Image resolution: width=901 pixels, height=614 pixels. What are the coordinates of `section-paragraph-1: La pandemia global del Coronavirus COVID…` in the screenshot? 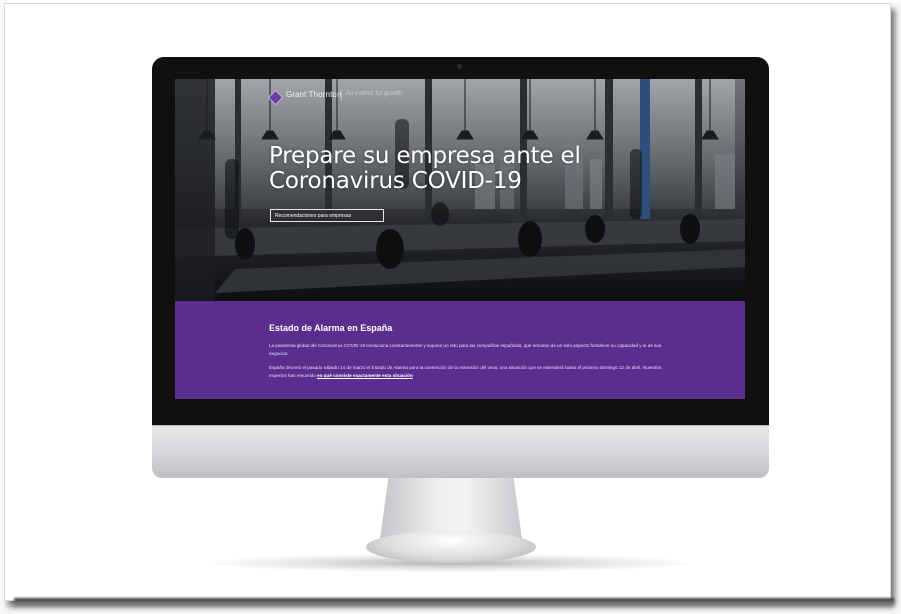 It's located at (465, 349).